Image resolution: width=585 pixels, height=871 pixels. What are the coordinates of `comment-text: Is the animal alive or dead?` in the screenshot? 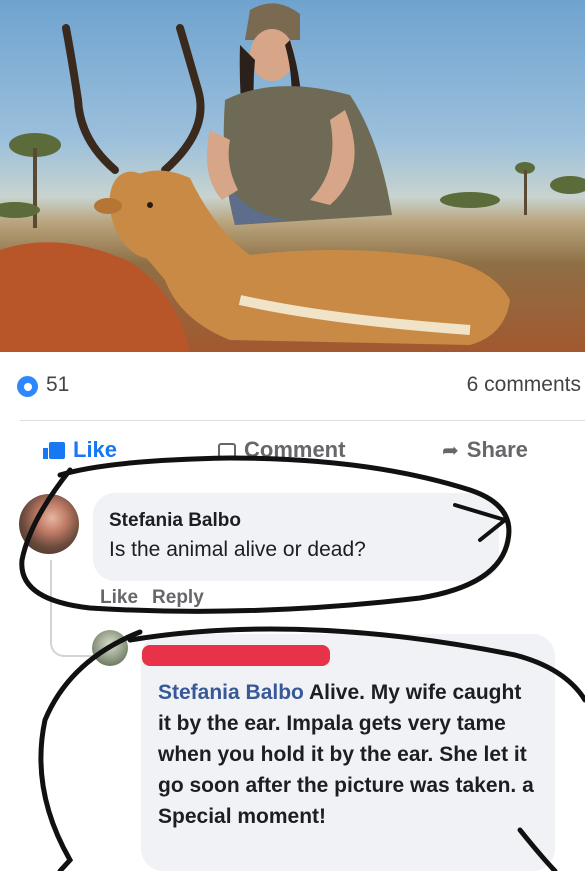 It's located at (237, 549).